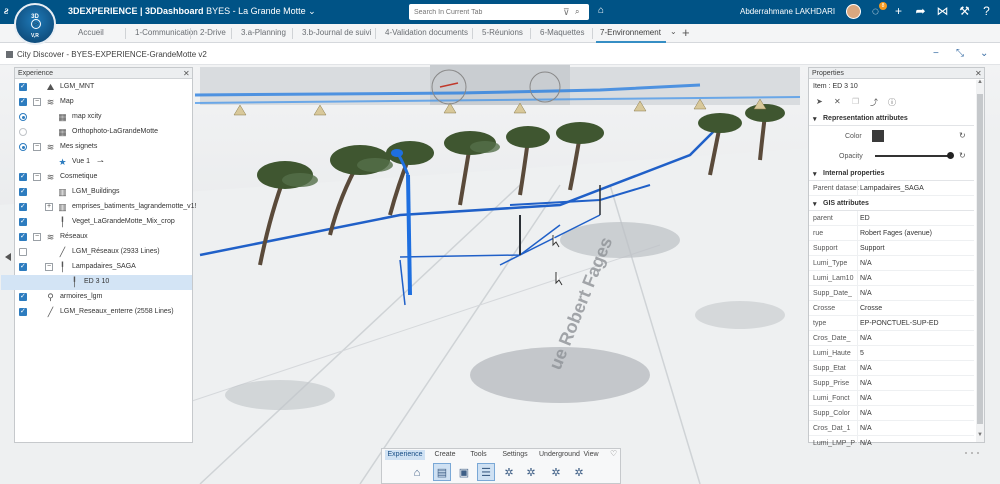  Describe the element at coordinates (562, 32) in the screenshot. I see `tab-maquettes: 6-Maquettes` at that location.